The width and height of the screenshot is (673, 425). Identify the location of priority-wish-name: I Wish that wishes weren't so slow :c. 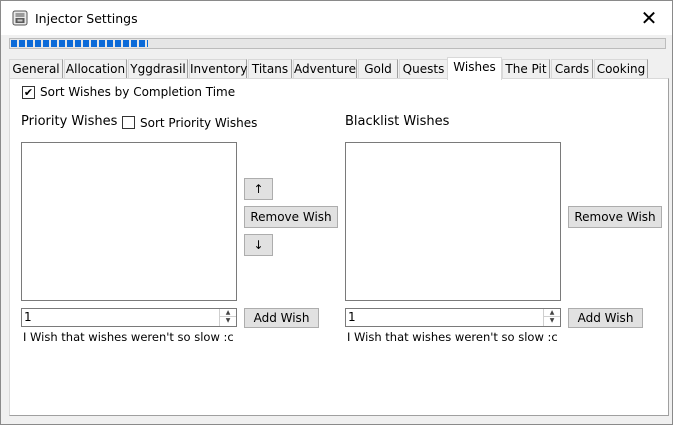
(128, 337).